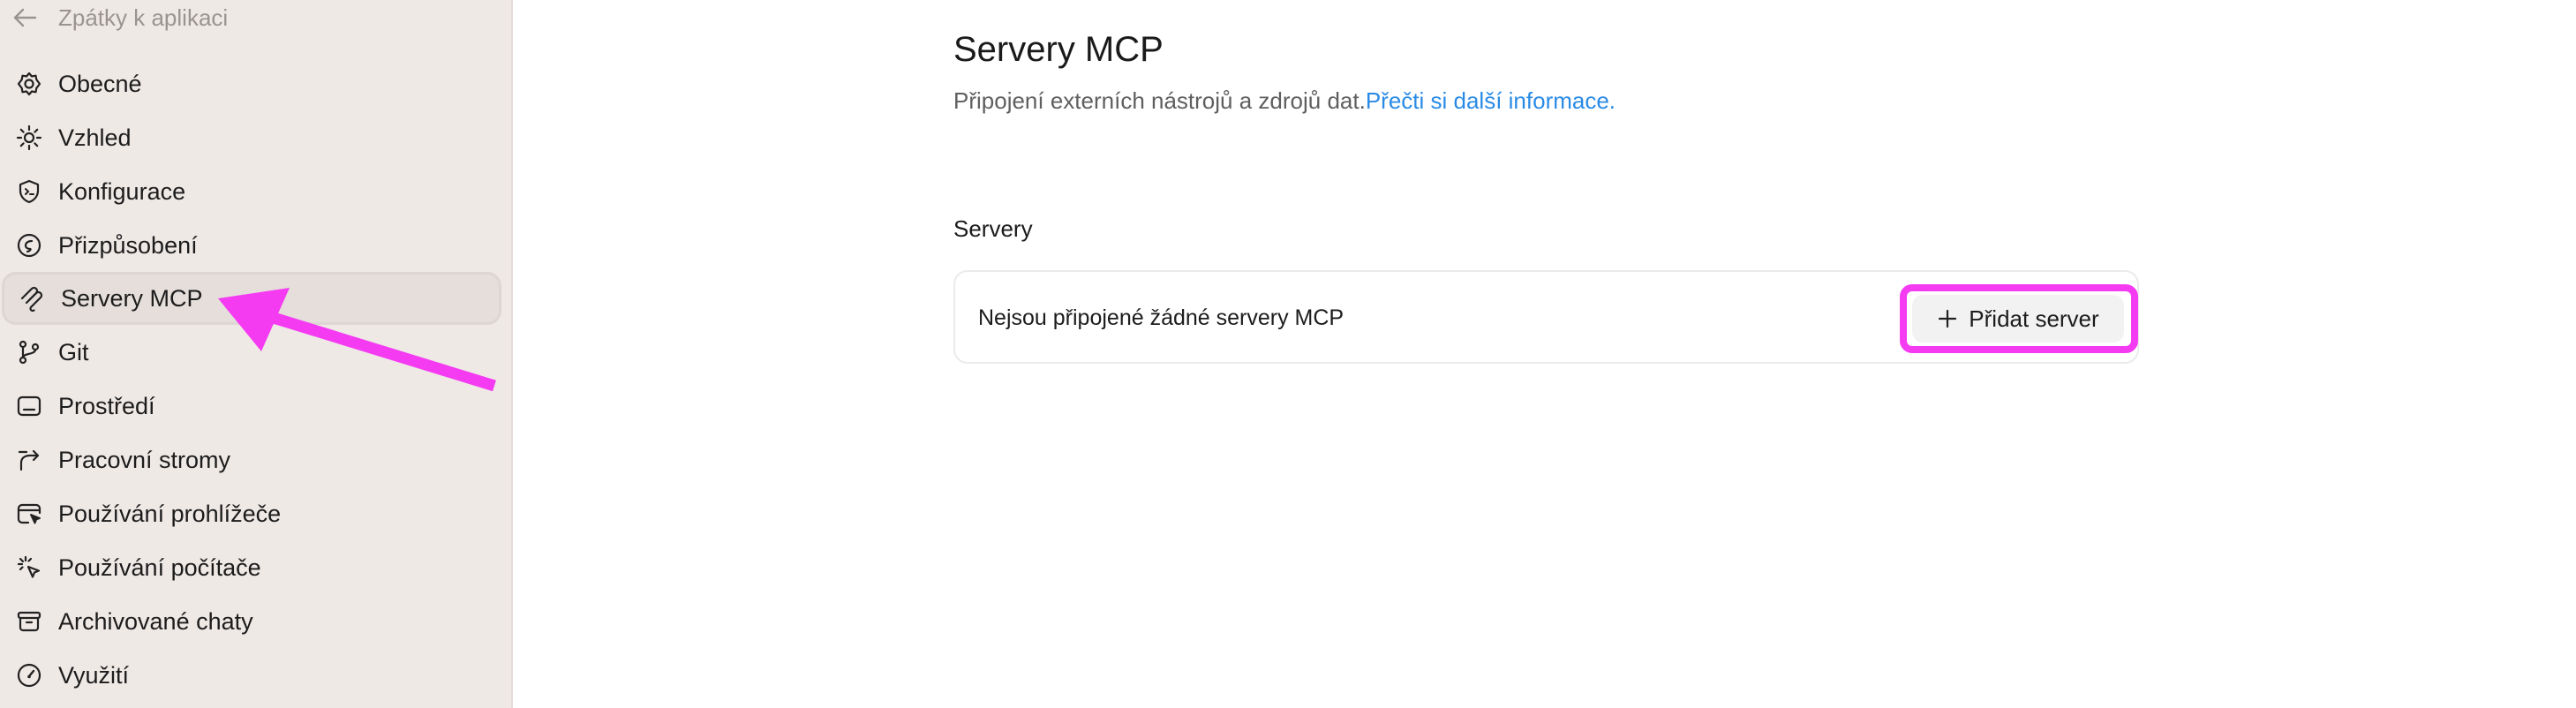  I want to click on pointer-click-icon, so click(29, 568).